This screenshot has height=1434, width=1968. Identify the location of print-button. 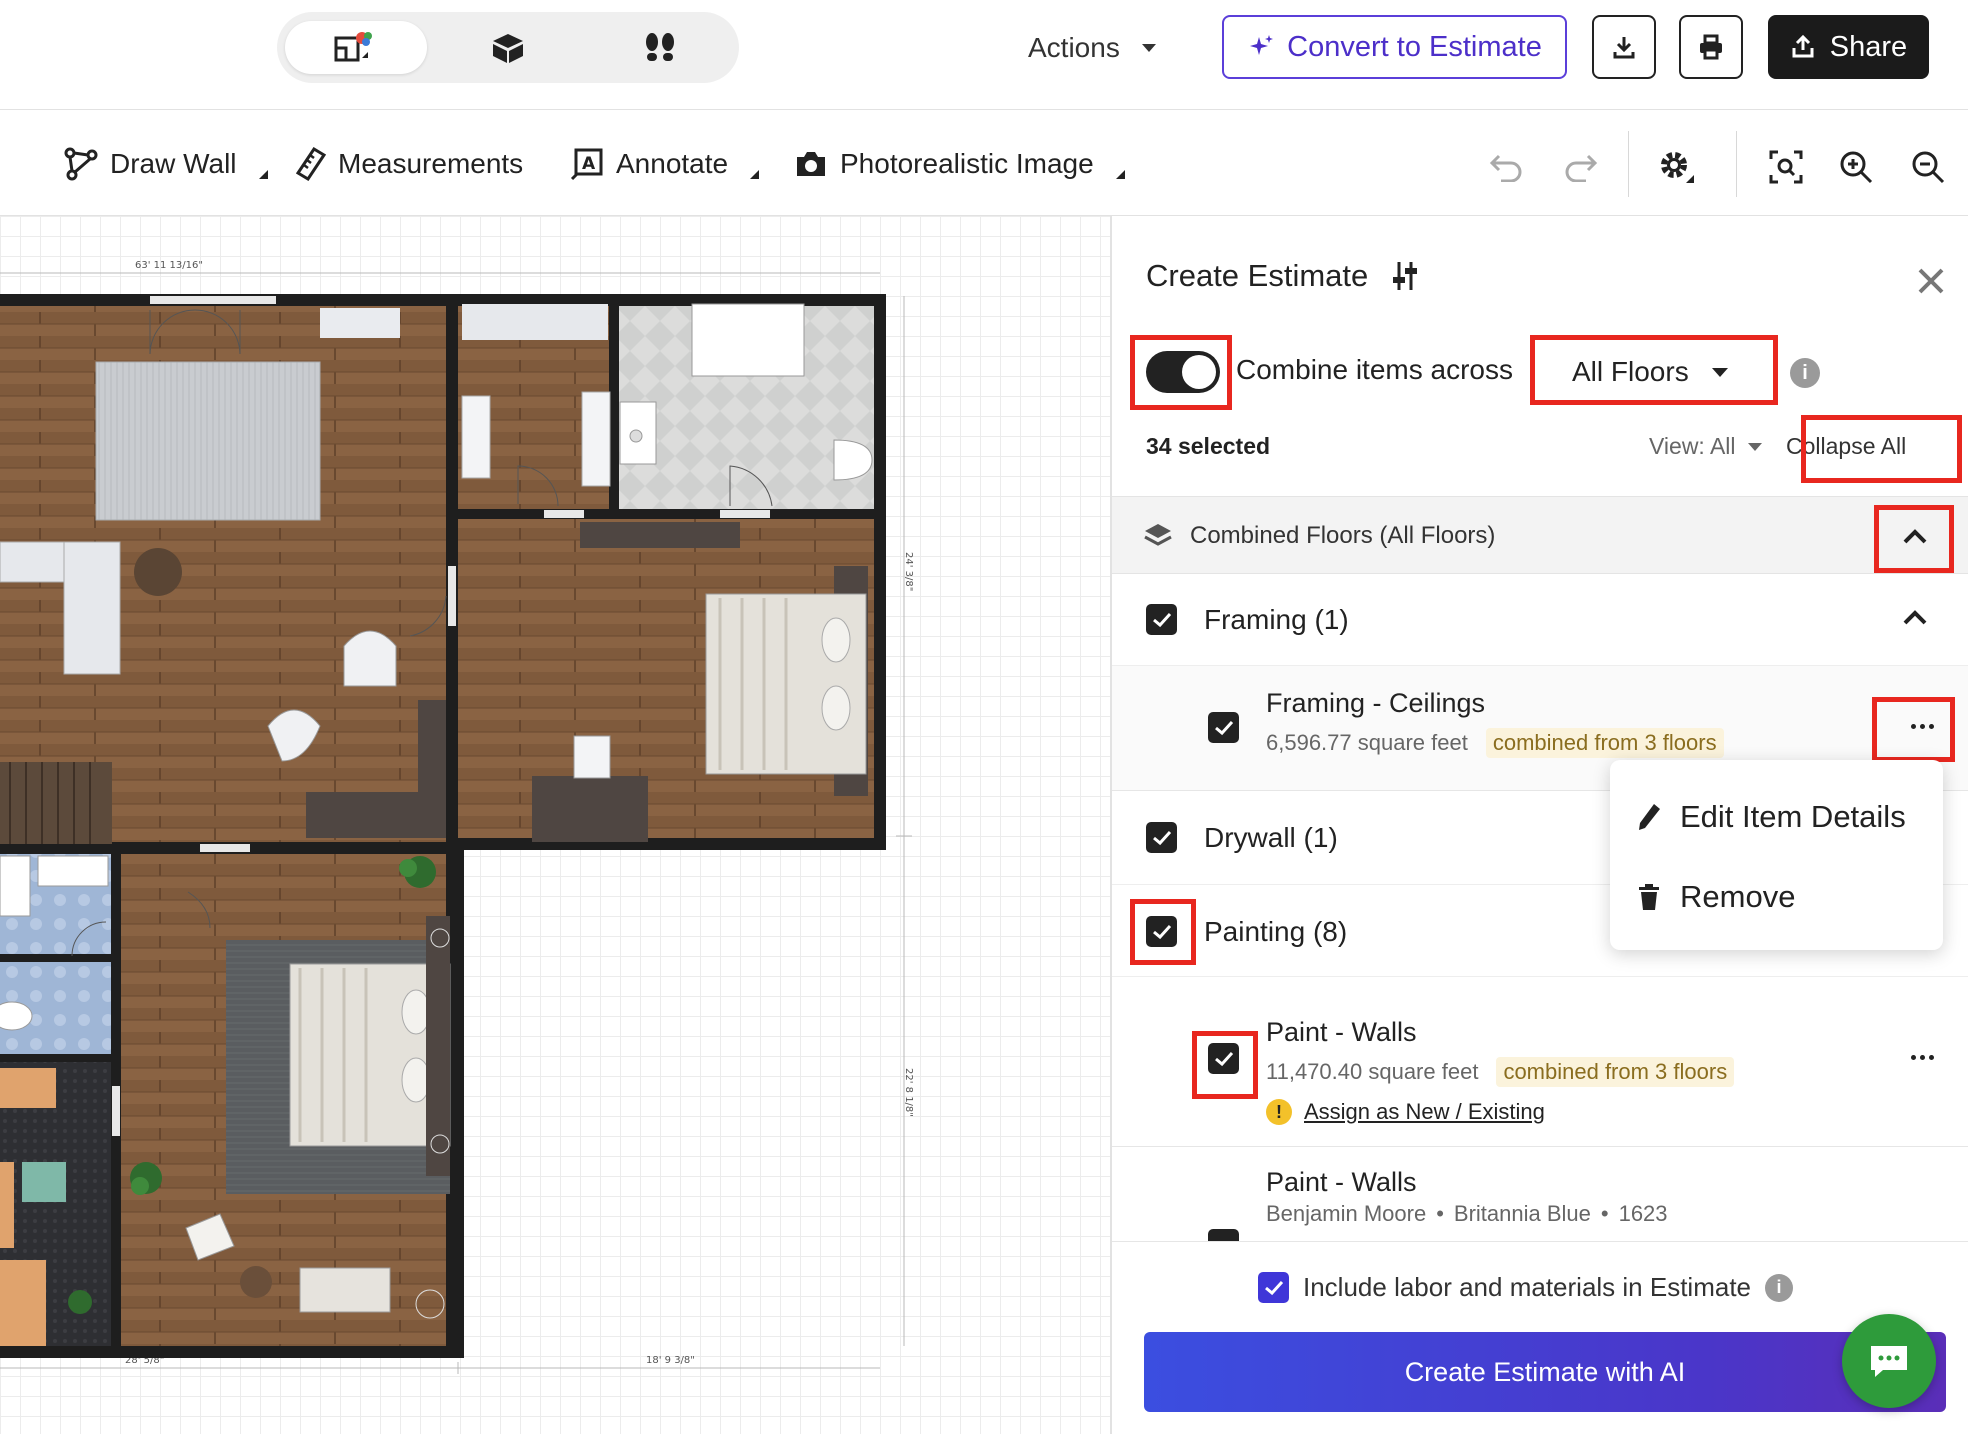
(1711, 47).